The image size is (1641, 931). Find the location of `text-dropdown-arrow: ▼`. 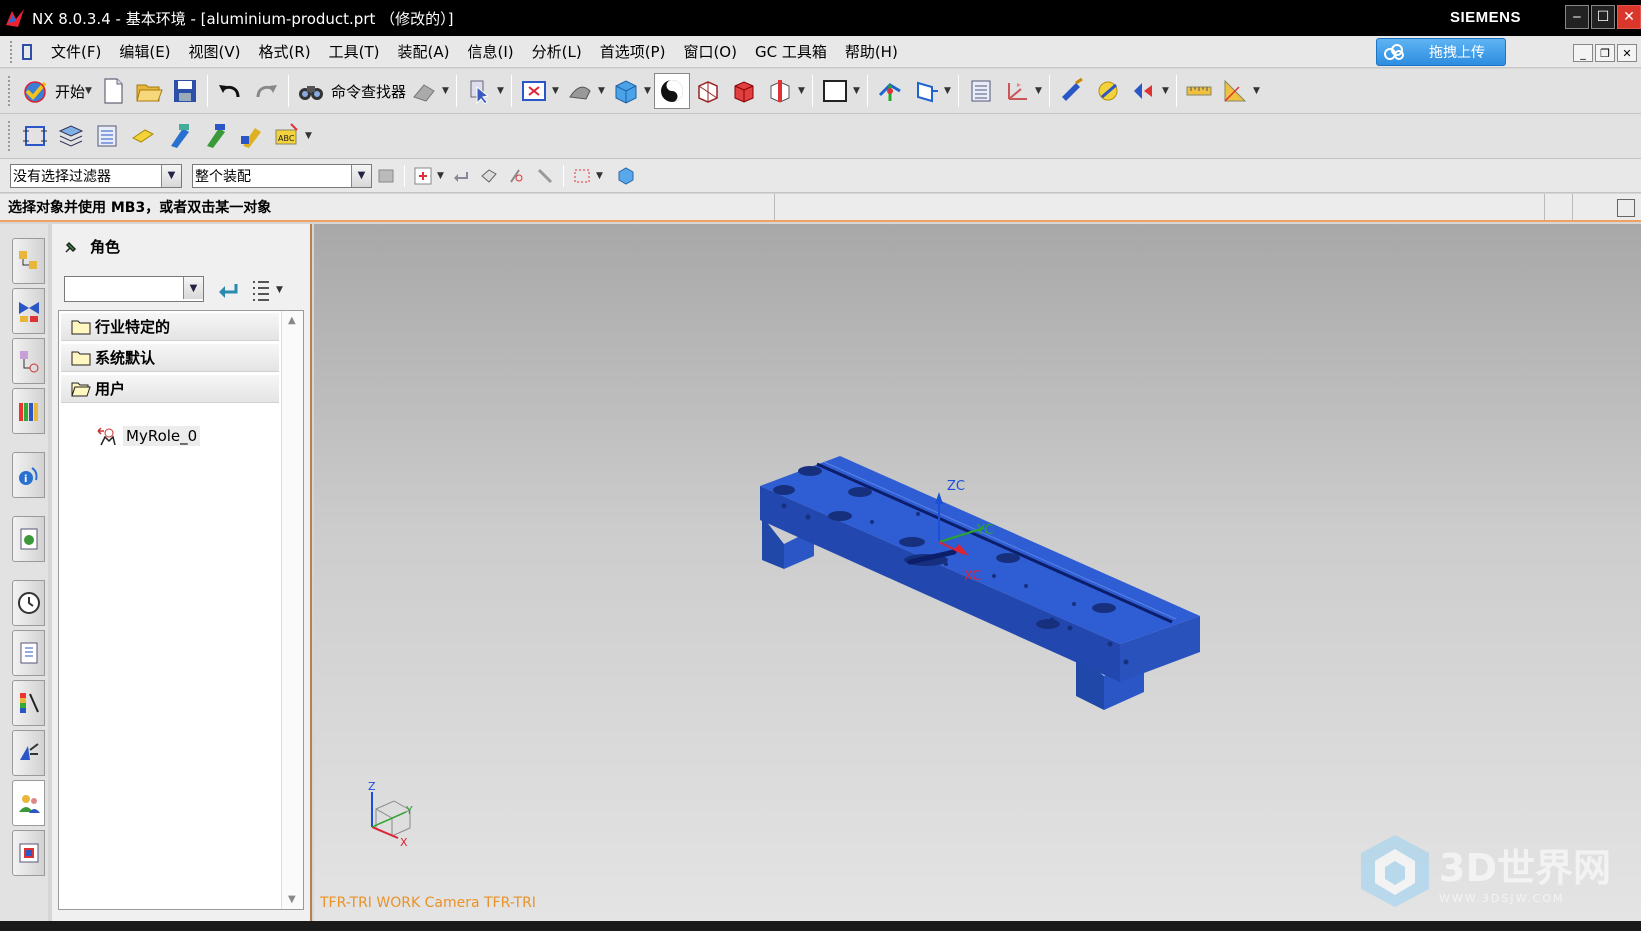

text-dropdown-arrow: ▼ is located at coordinates (310, 136).